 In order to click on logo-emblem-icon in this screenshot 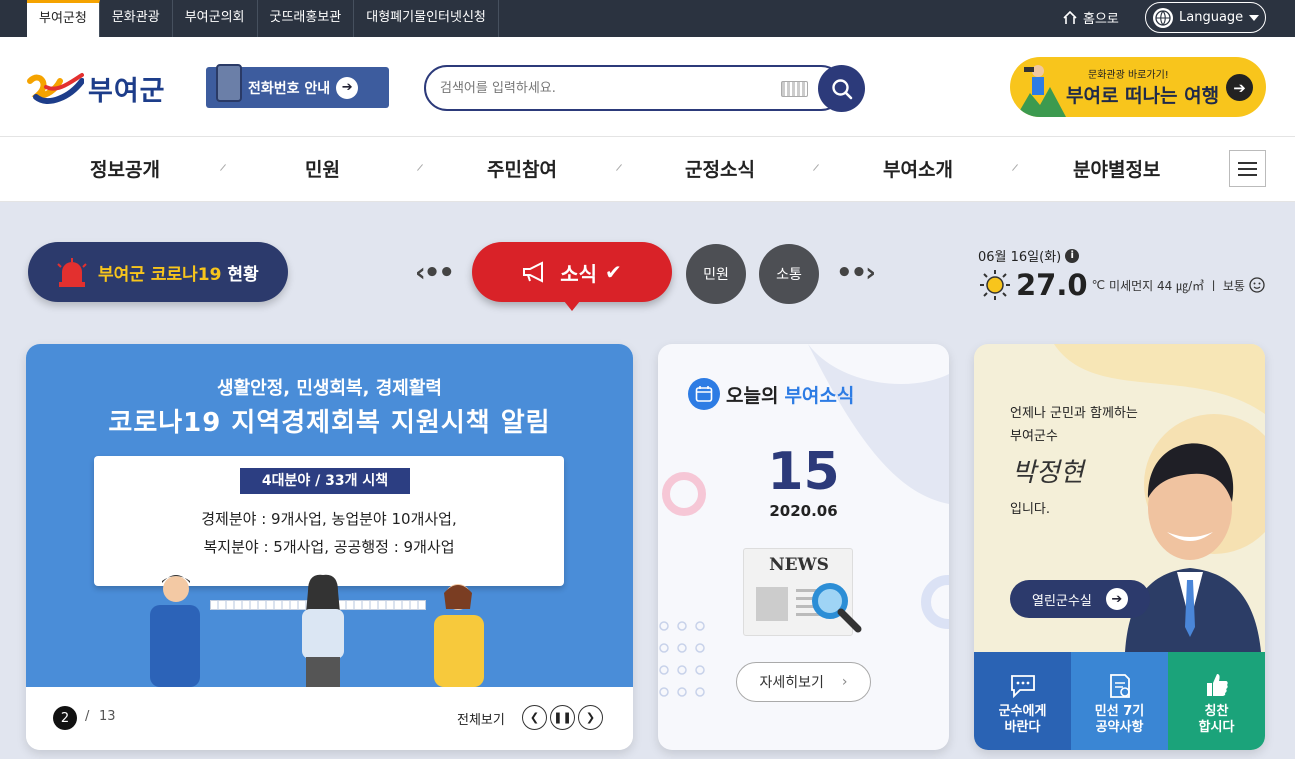, I will do `click(55, 88)`.